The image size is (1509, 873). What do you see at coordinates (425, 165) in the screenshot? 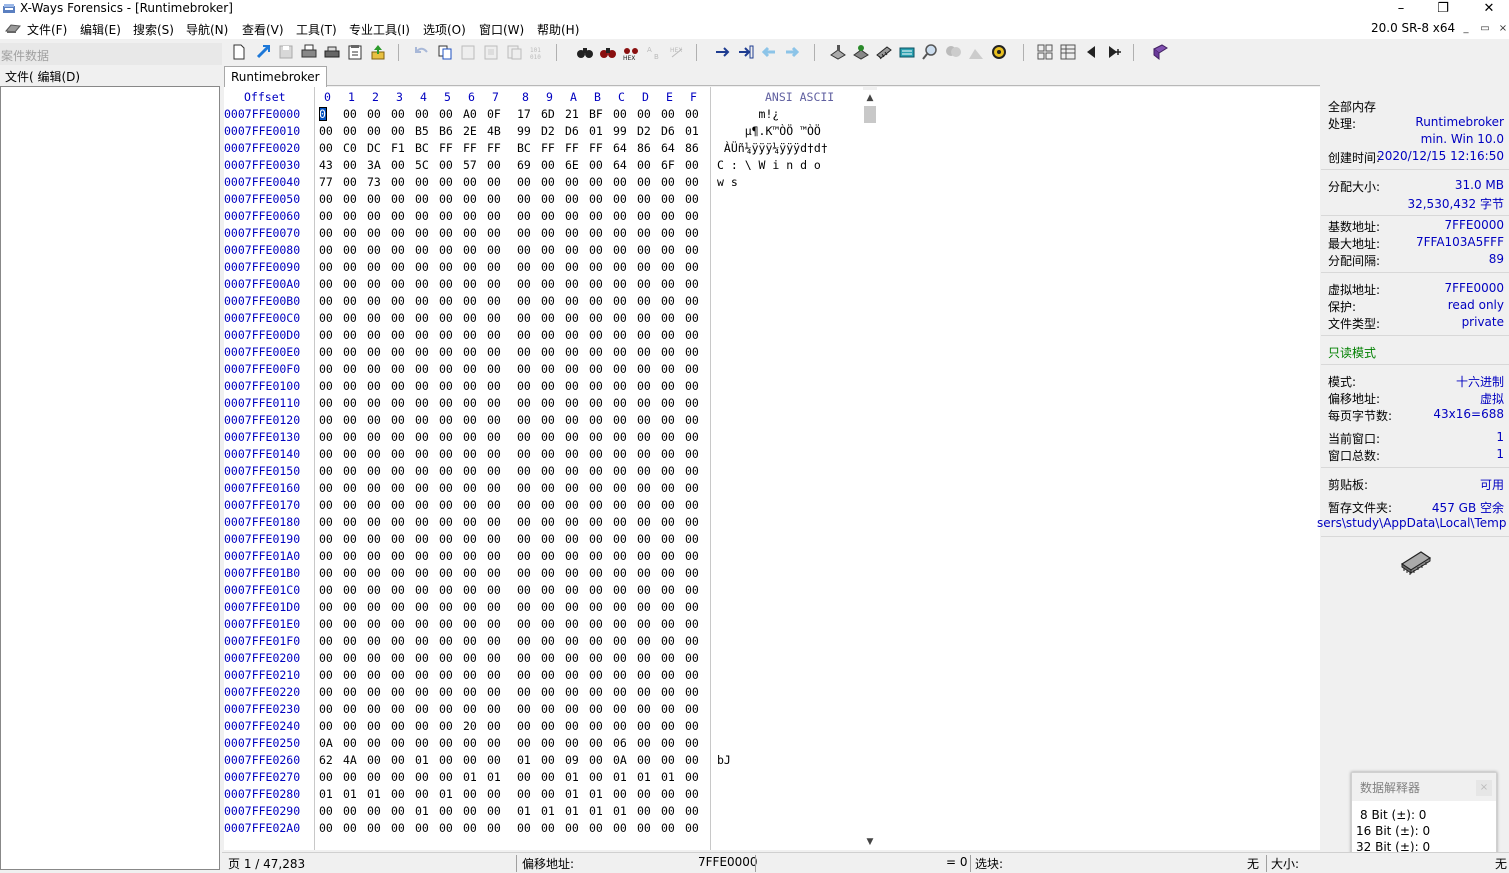
I see `hex-byte: 5C` at bounding box center [425, 165].